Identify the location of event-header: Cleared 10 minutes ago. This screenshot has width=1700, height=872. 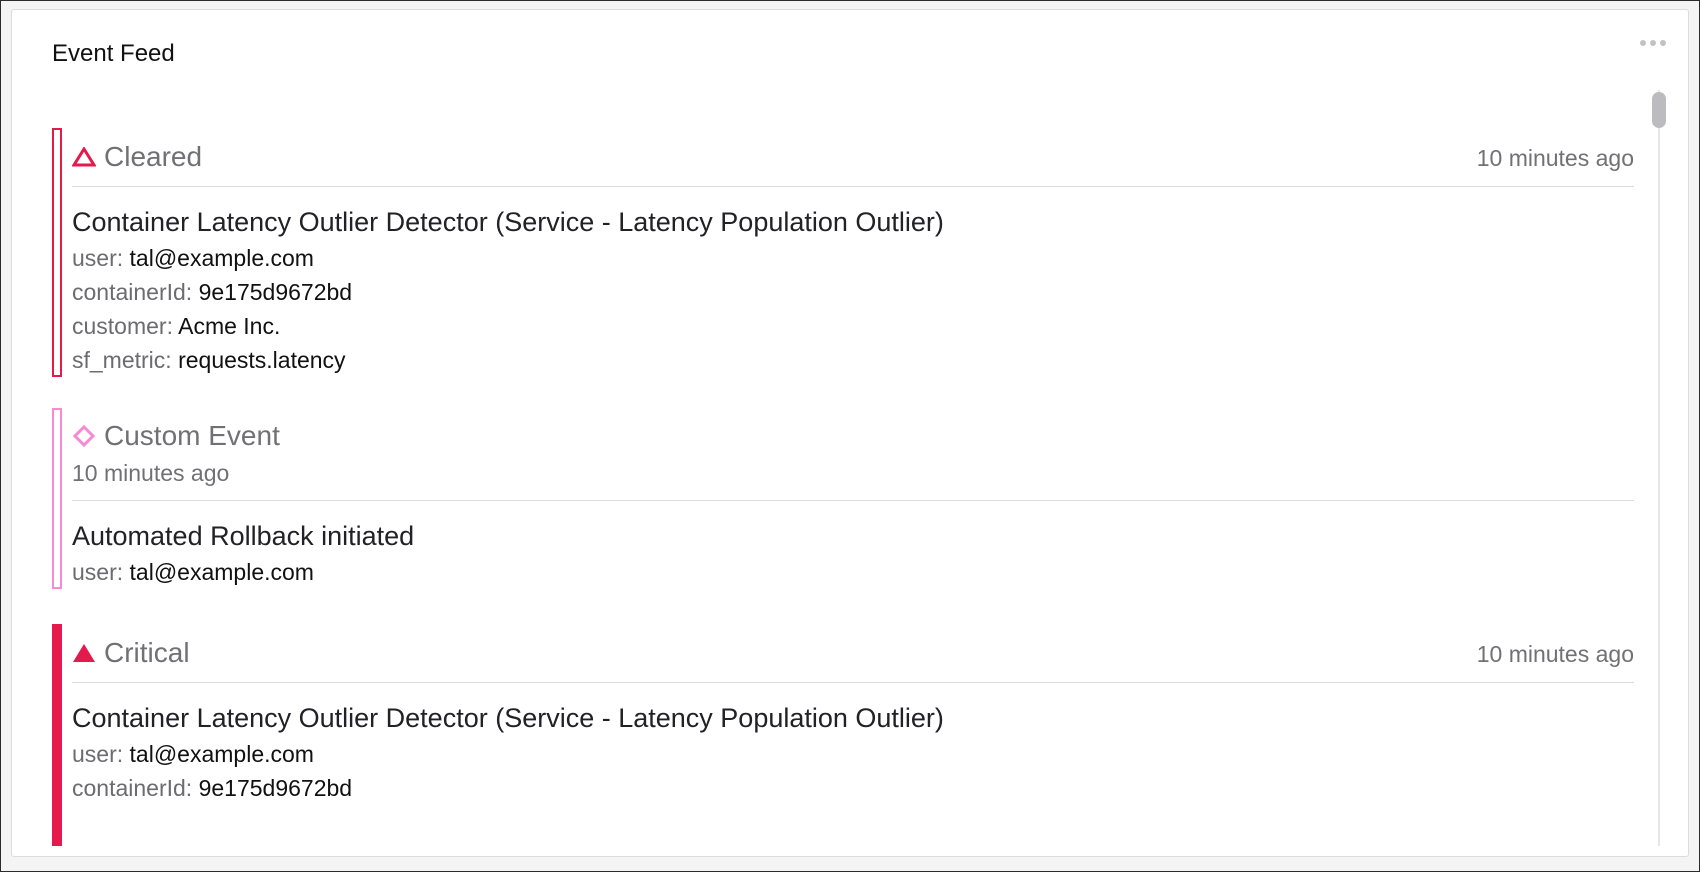
(853, 157).